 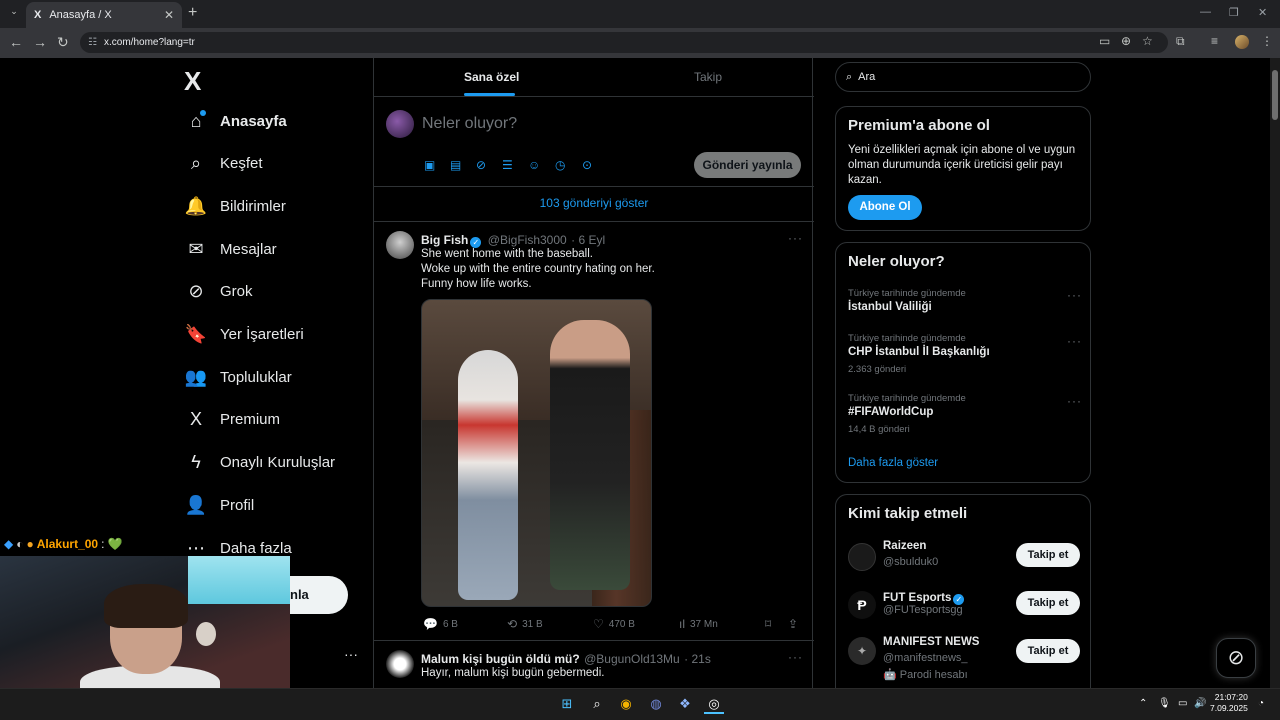 What do you see at coordinates (192, 81) in the screenshot?
I see `x-logo: X` at bounding box center [192, 81].